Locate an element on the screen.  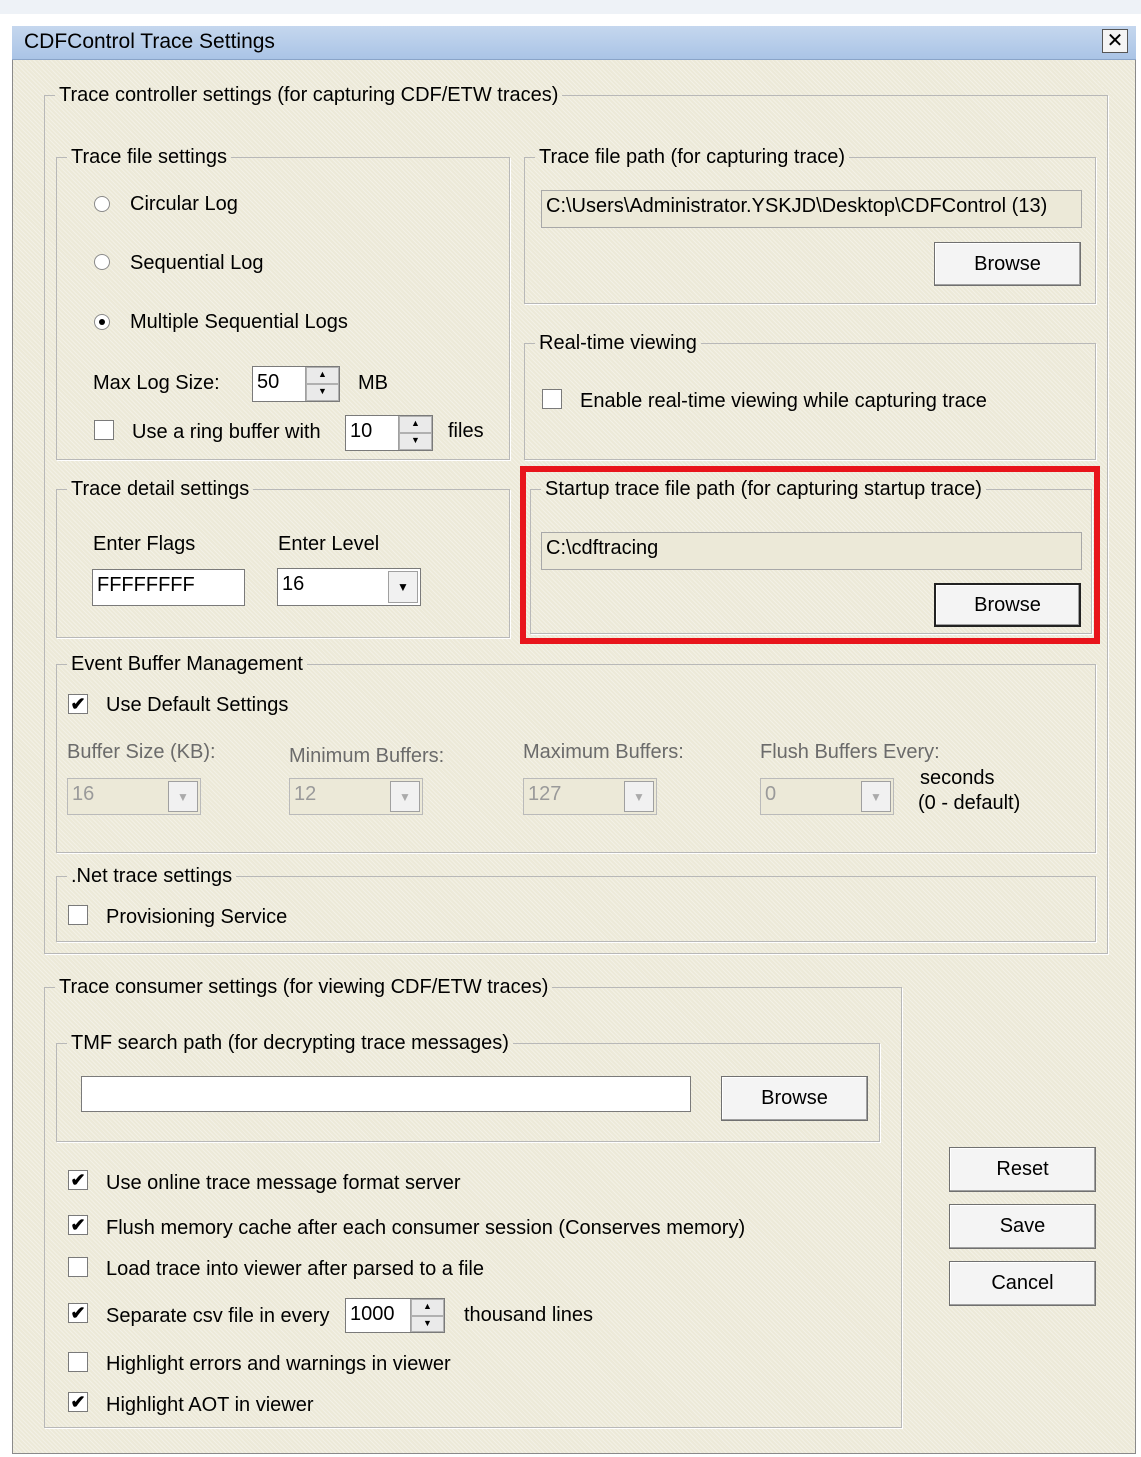
reset-button: Reset is located at coordinates (1022, 1169).